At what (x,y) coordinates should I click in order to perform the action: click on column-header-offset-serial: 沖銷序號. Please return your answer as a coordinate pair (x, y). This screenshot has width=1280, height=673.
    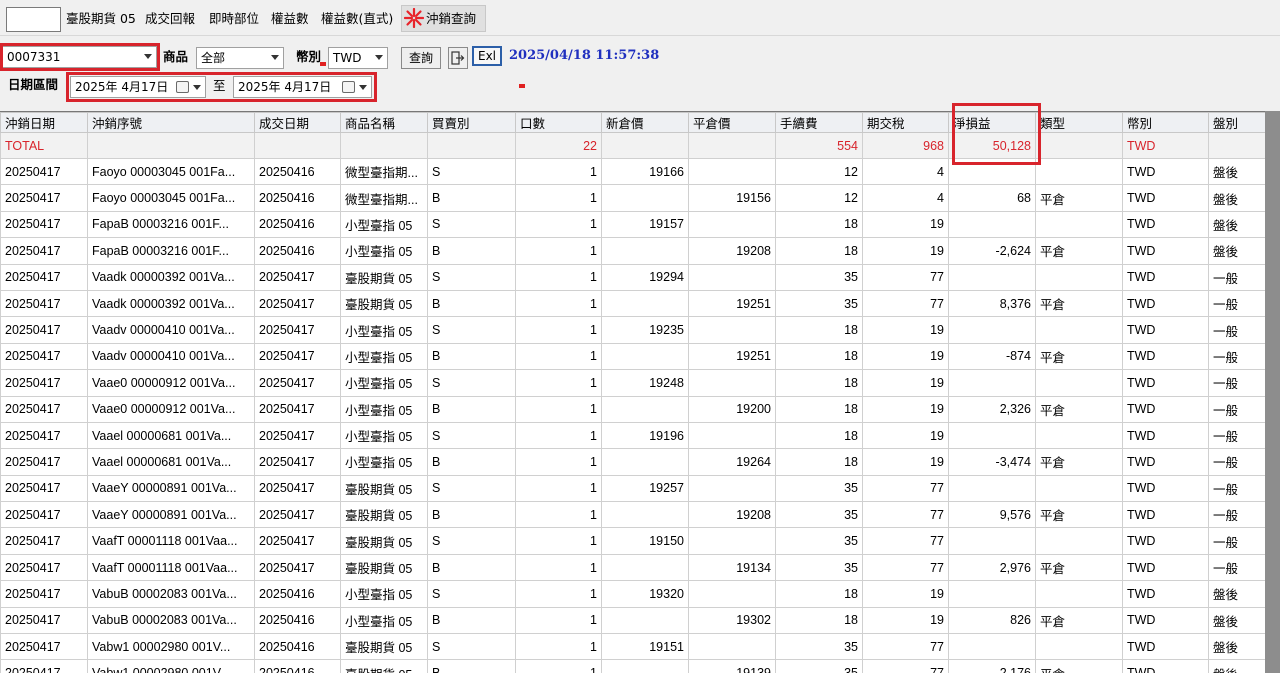
    Looking at the image, I should click on (171, 122).